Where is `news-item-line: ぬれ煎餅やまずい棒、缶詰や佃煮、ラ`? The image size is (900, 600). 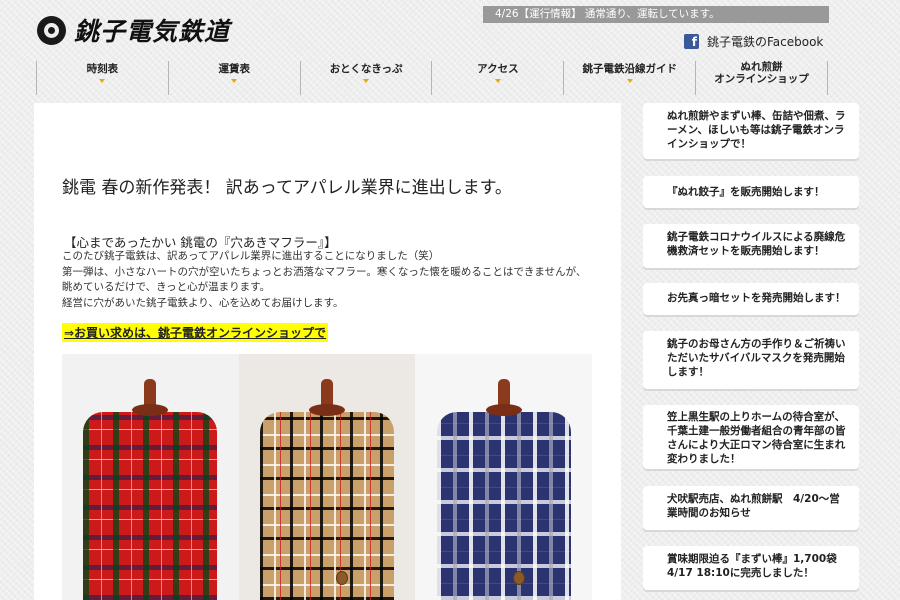 news-item-line: ぬれ煎餅やまずい棒、缶詰や佃煮、ラ is located at coordinates (756, 116).